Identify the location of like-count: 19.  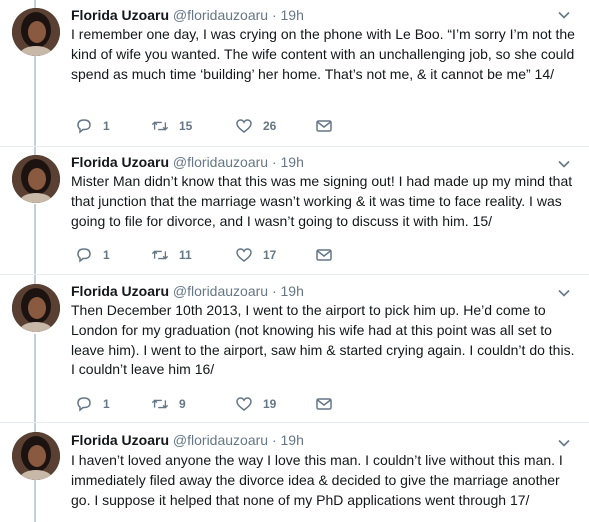
(270, 404).